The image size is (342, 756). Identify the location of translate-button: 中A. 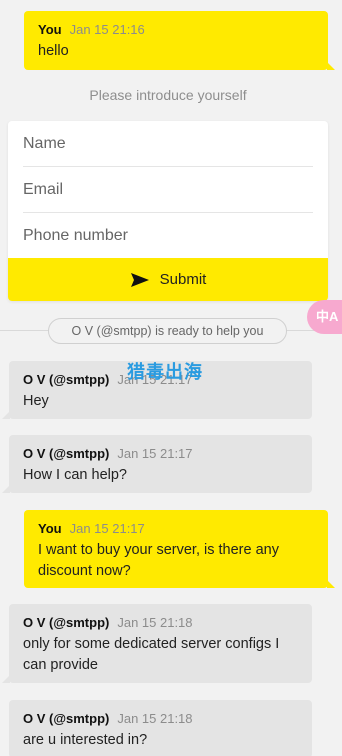
(324, 317).